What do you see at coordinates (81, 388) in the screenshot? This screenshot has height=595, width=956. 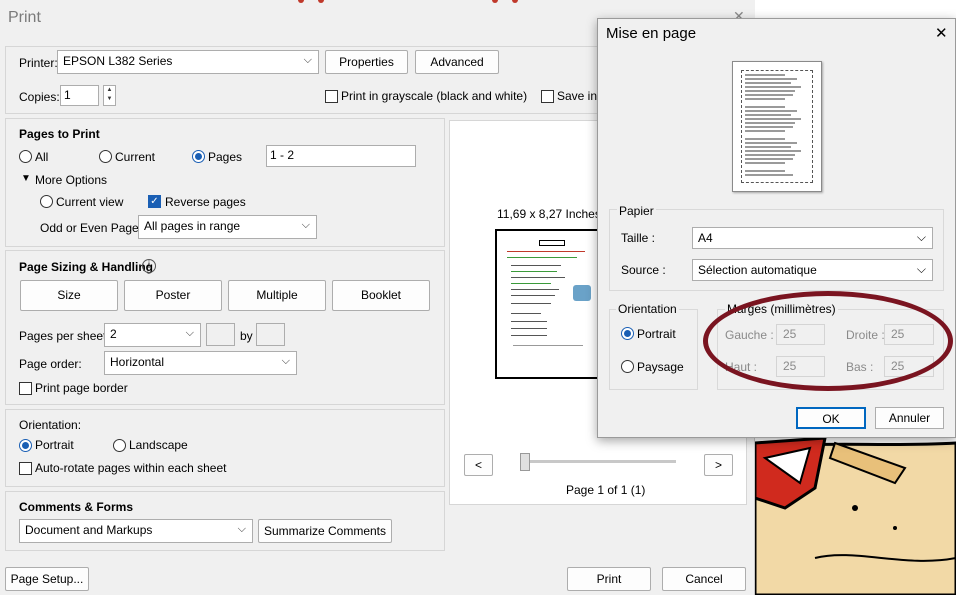 I see `print-border-label: Print page border` at bounding box center [81, 388].